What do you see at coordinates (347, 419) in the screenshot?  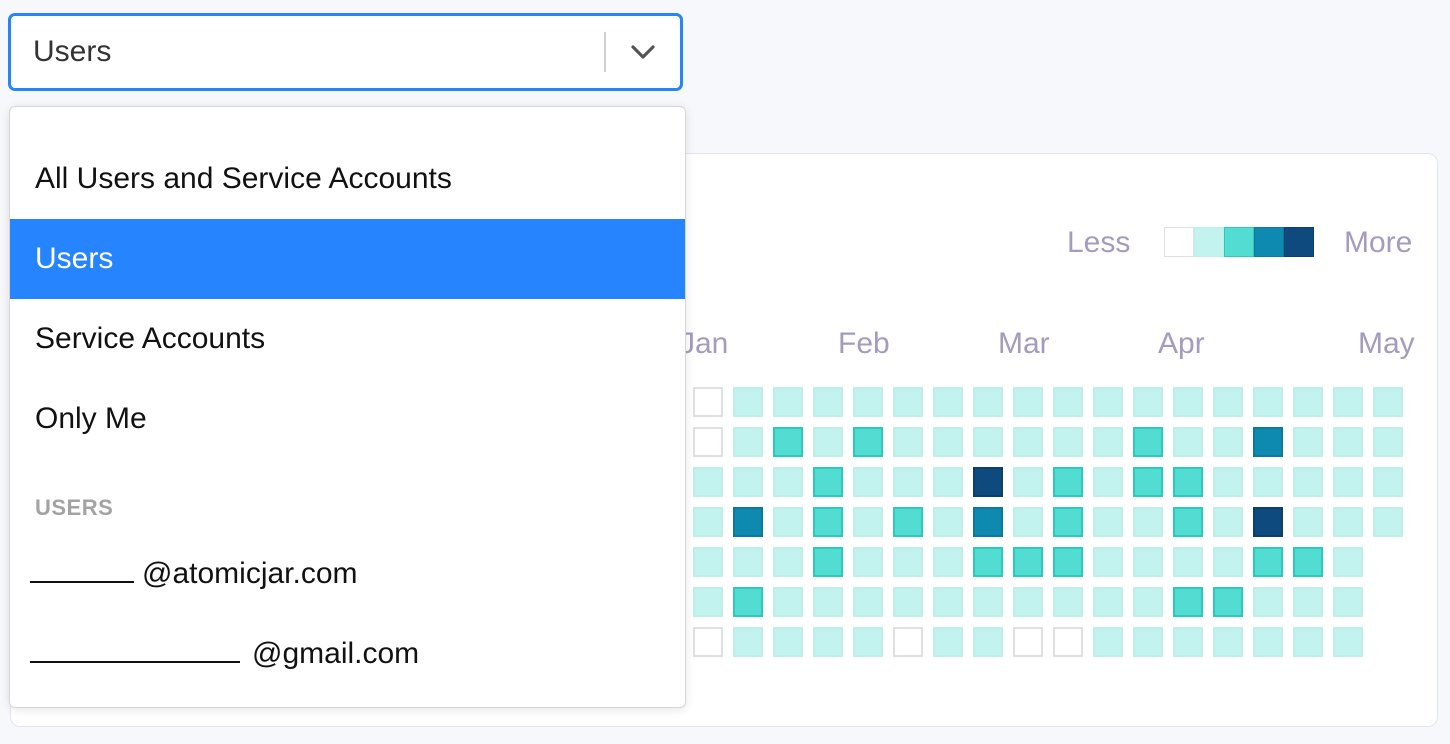 I see `option-only-me: Only Me` at bounding box center [347, 419].